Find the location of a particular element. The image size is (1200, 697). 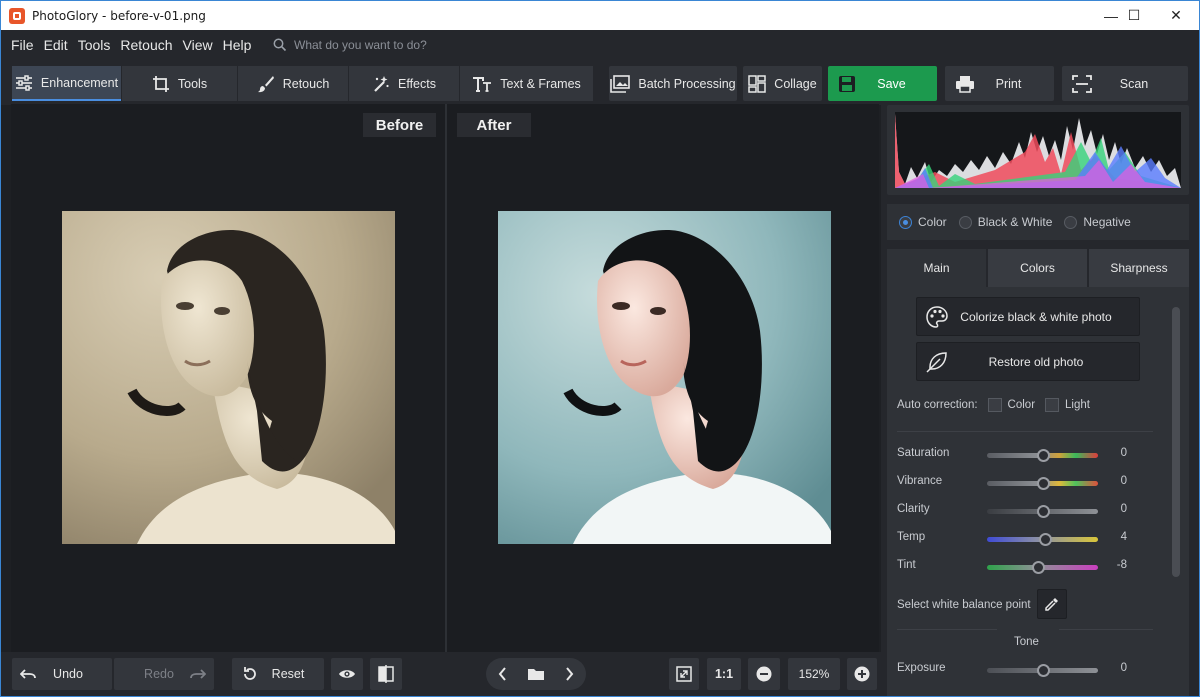

auto-correction-row: Auto correction: Color Light is located at coordinates (1022, 405).